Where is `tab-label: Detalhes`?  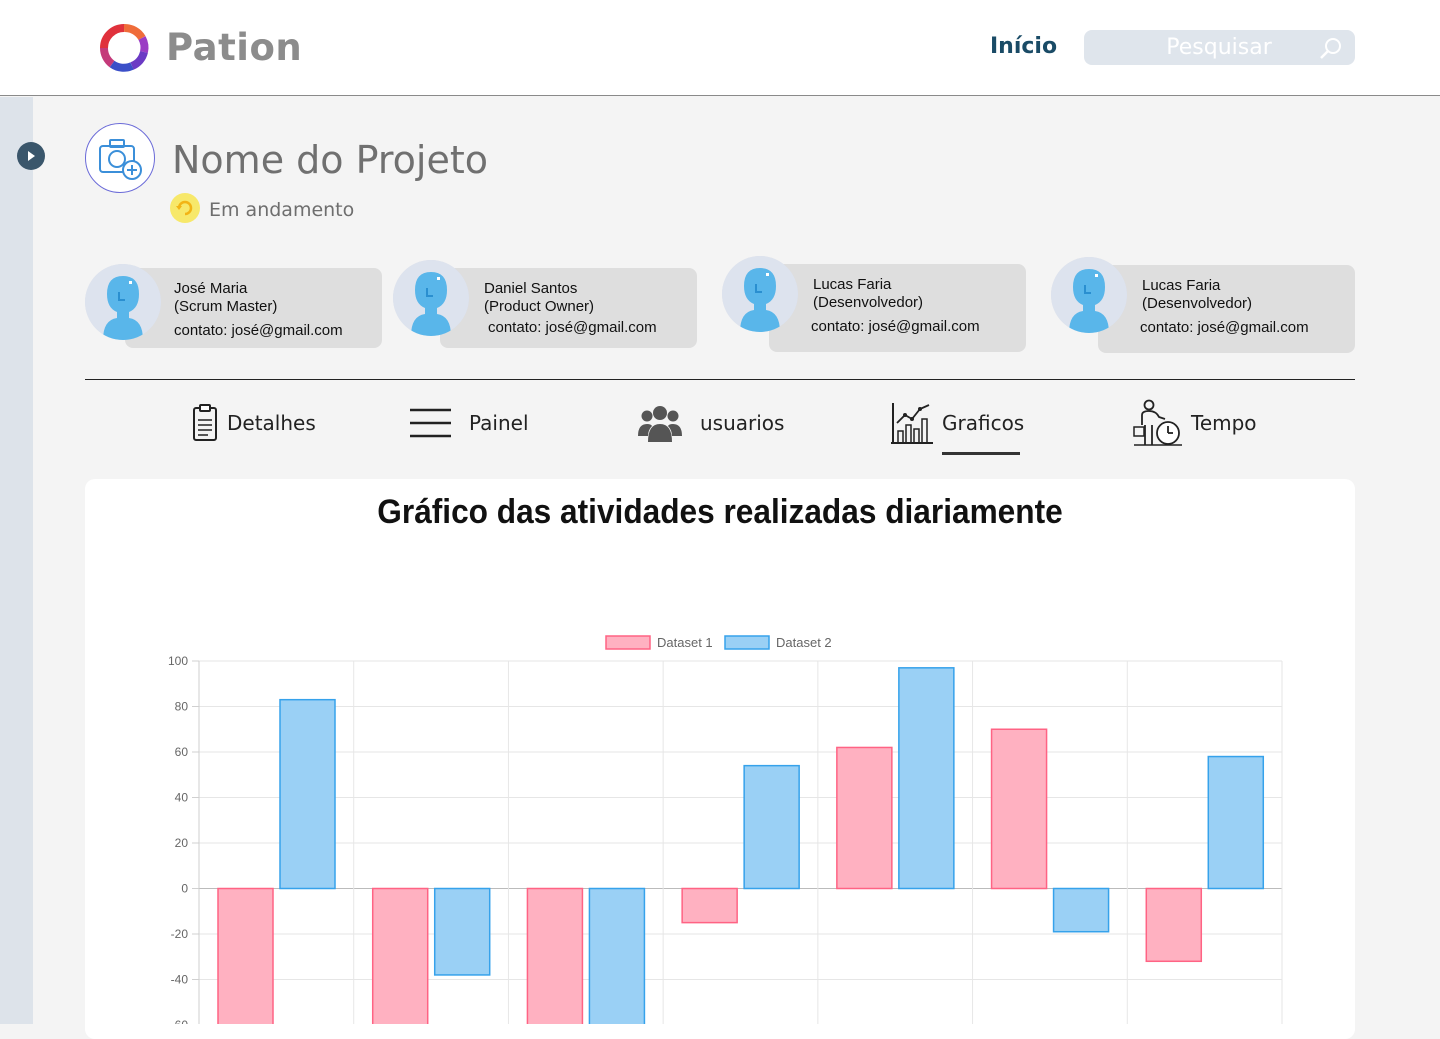 tab-label: Detalhes is located at coordinates (271, 423).